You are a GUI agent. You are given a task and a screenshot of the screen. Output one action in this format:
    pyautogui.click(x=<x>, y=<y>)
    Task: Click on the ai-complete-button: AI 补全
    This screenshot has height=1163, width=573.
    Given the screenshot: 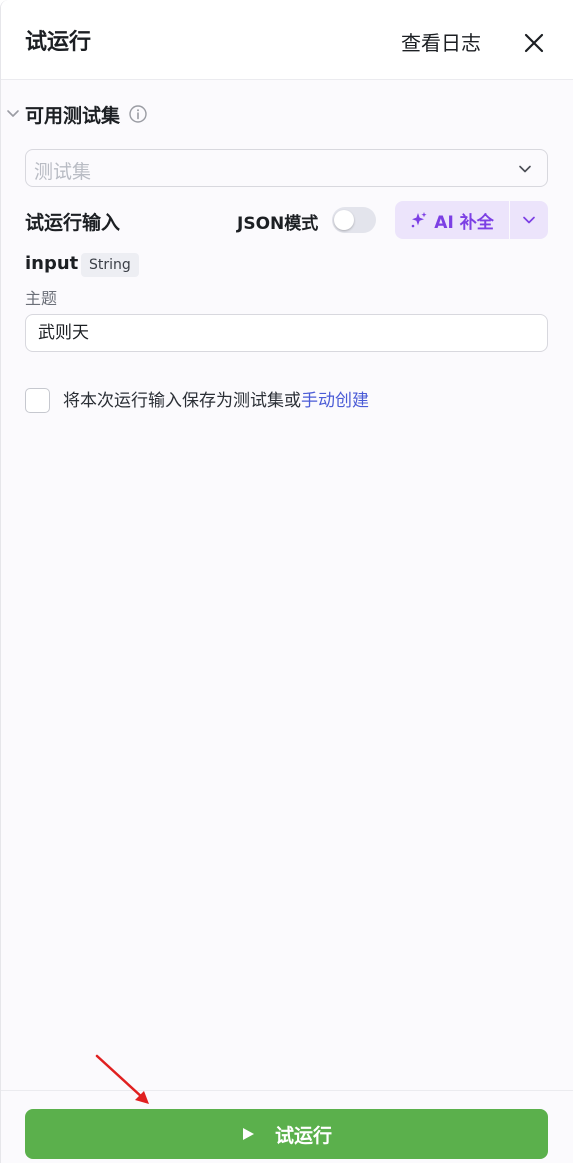 What is the action you would take?
    pyautogui.click(x=452, y=220)
    